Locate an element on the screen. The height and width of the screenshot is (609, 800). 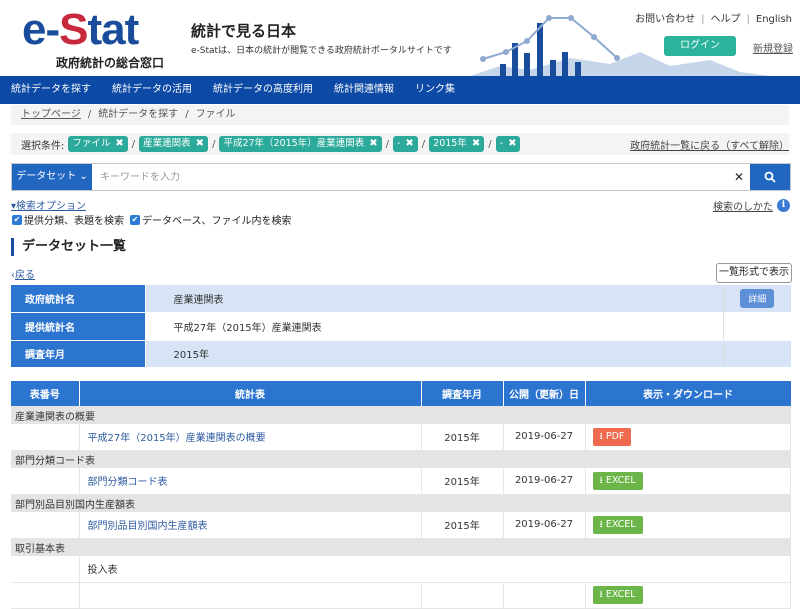
checkbox-title-search: ✔ 提供分類、表題を検索 is located at coordinates (68, 219).